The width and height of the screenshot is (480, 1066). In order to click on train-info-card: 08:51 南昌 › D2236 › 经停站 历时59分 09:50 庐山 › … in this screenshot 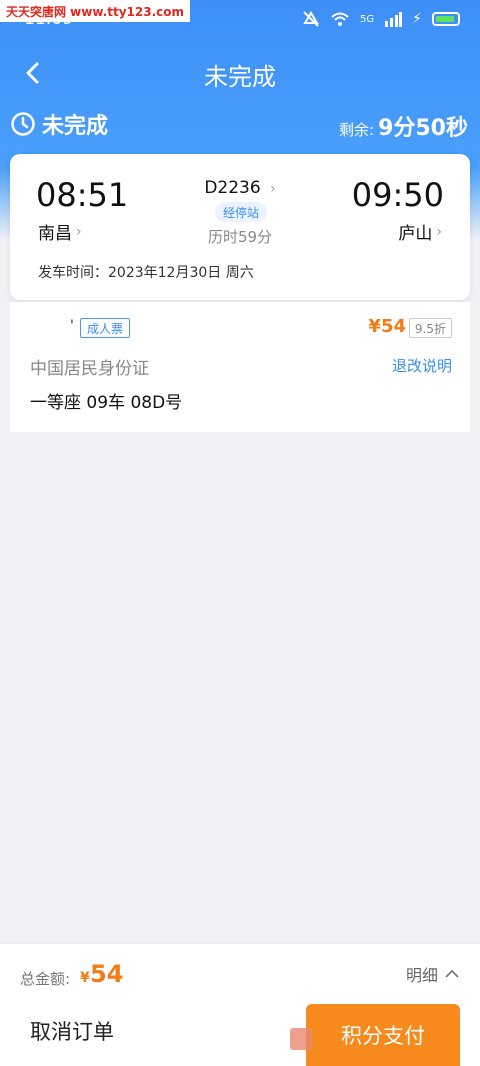, I will do `click(240, 227)`.